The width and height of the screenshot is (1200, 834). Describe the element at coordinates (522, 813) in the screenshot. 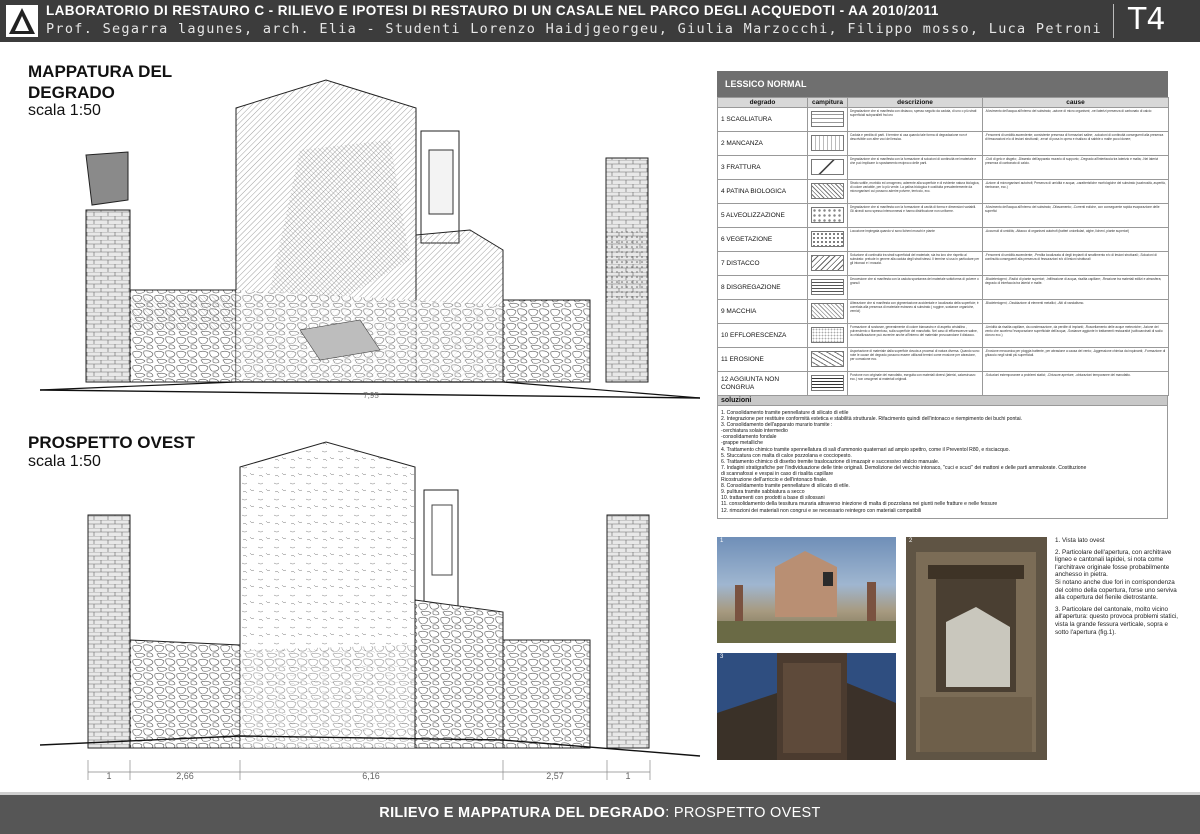

I see `footer-title-bold: RILIEVO E MAPPATURA DEL DEGRADO` at that location.